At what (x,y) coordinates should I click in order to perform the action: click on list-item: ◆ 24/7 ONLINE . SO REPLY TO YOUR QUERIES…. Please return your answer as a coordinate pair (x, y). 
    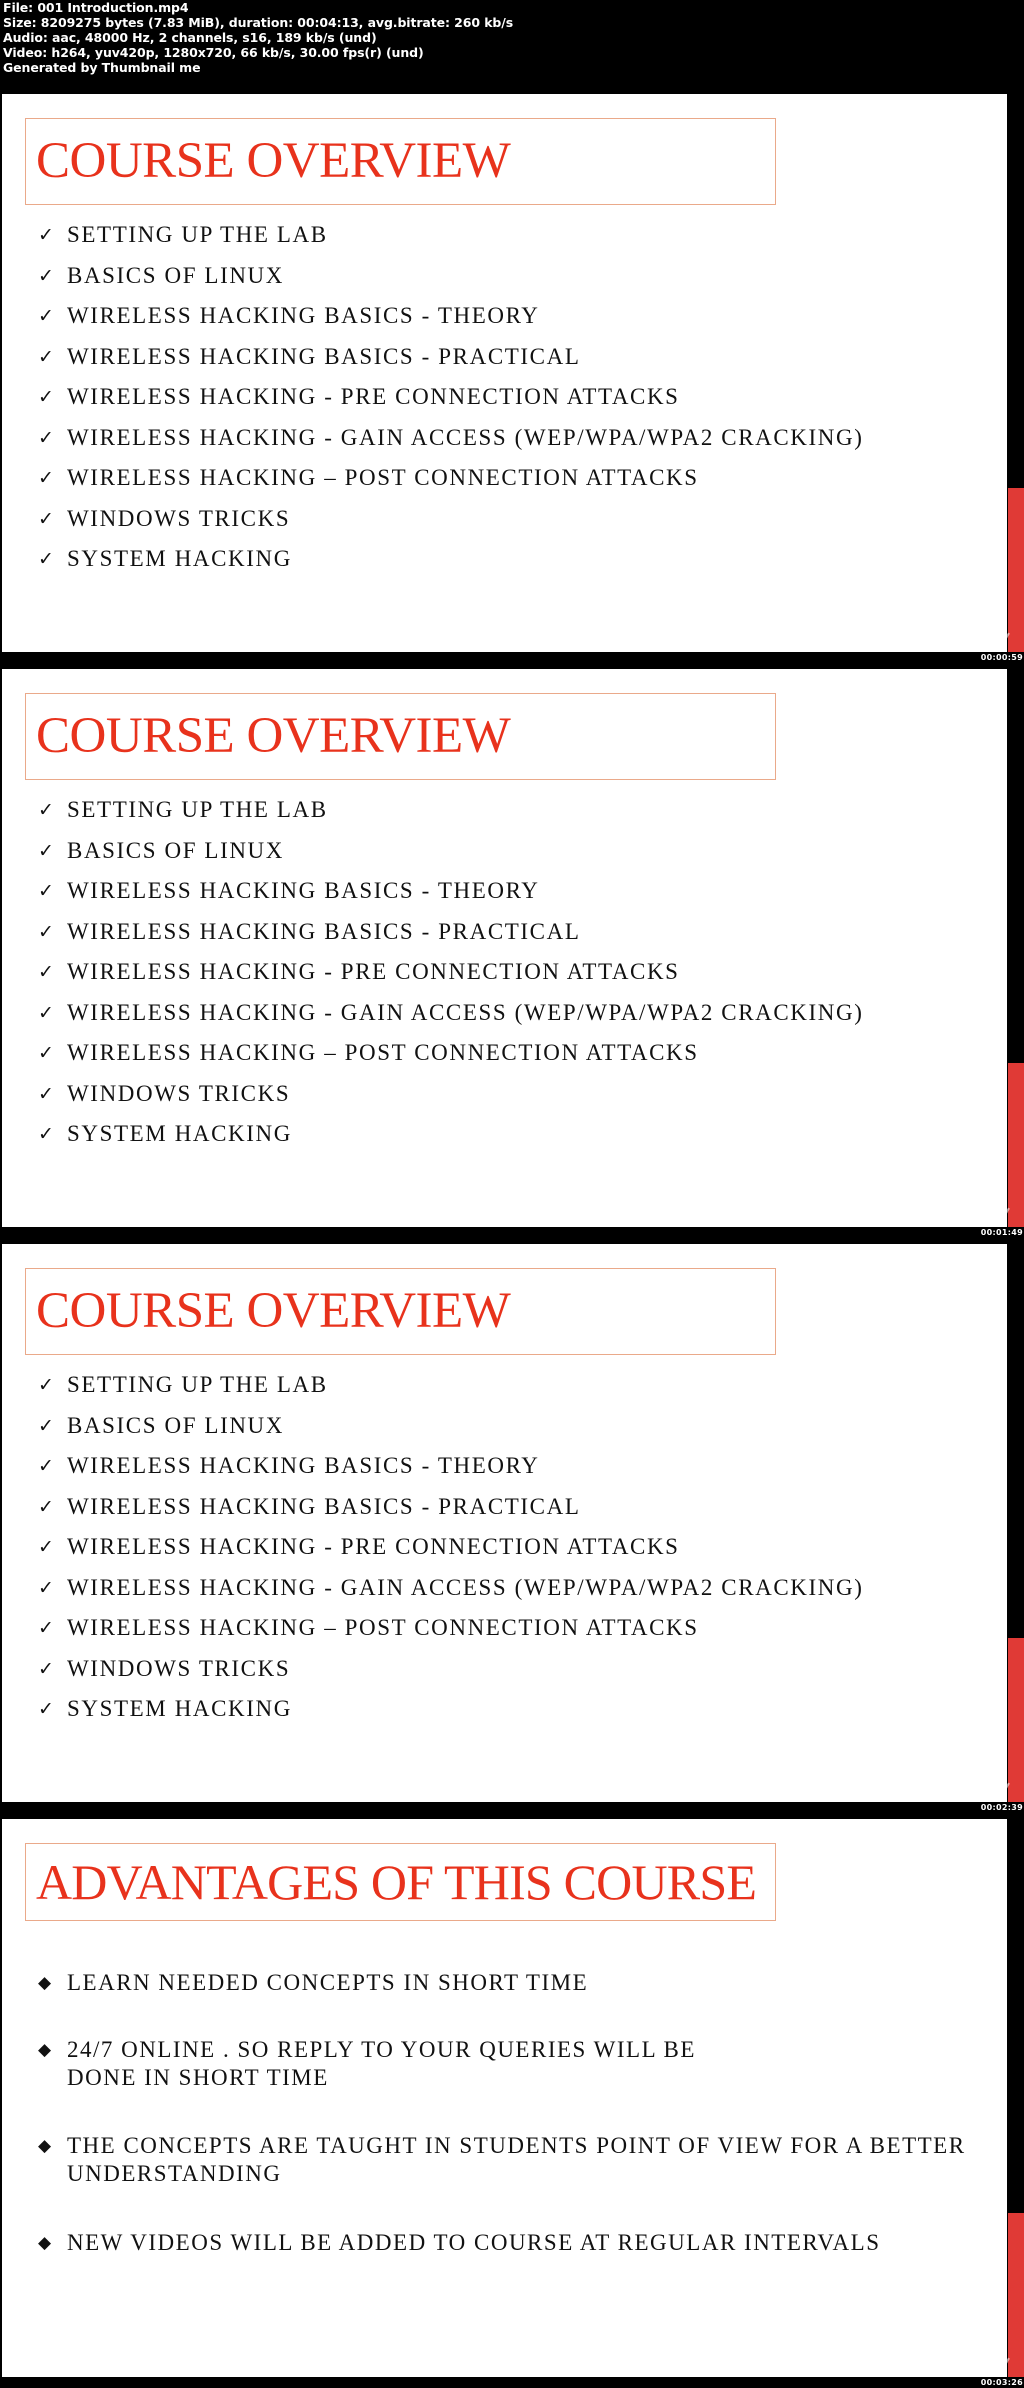
    Looking at the image, I should click on (367, 2063).